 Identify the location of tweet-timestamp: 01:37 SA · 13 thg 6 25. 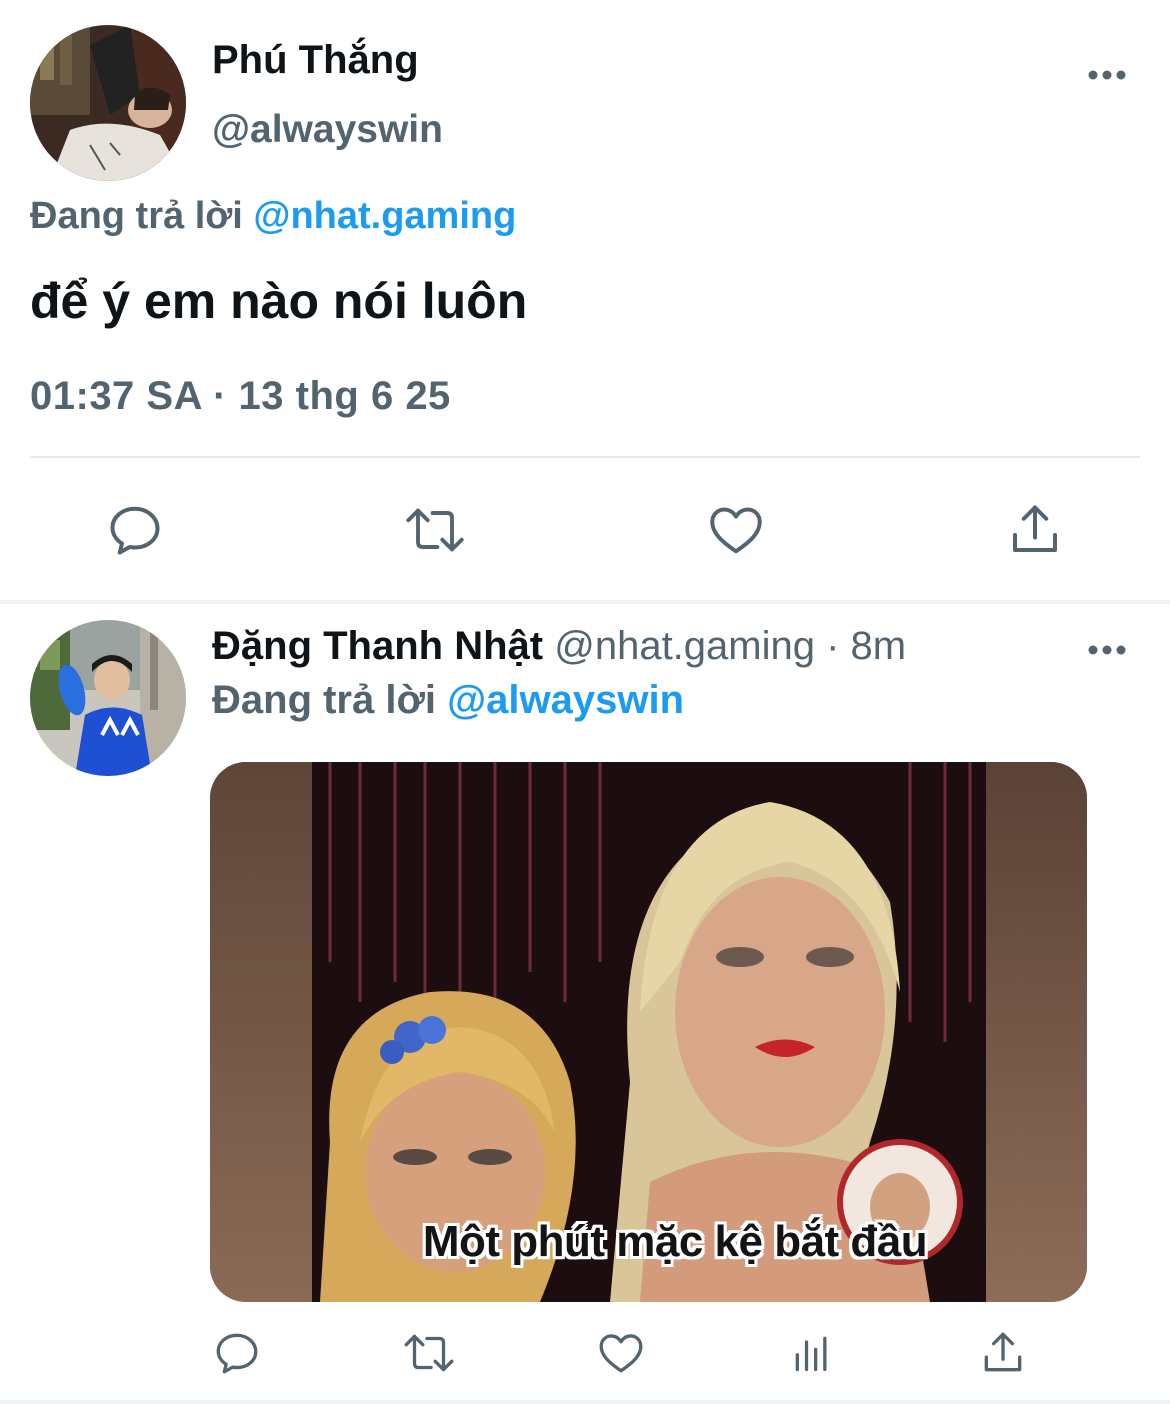
(240, 396).